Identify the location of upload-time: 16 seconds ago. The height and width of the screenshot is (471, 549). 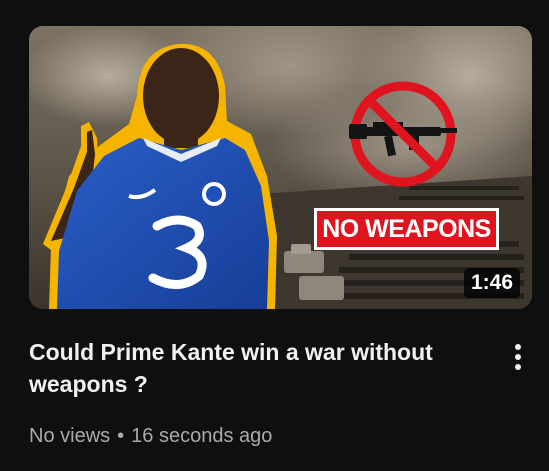
(202, 436).